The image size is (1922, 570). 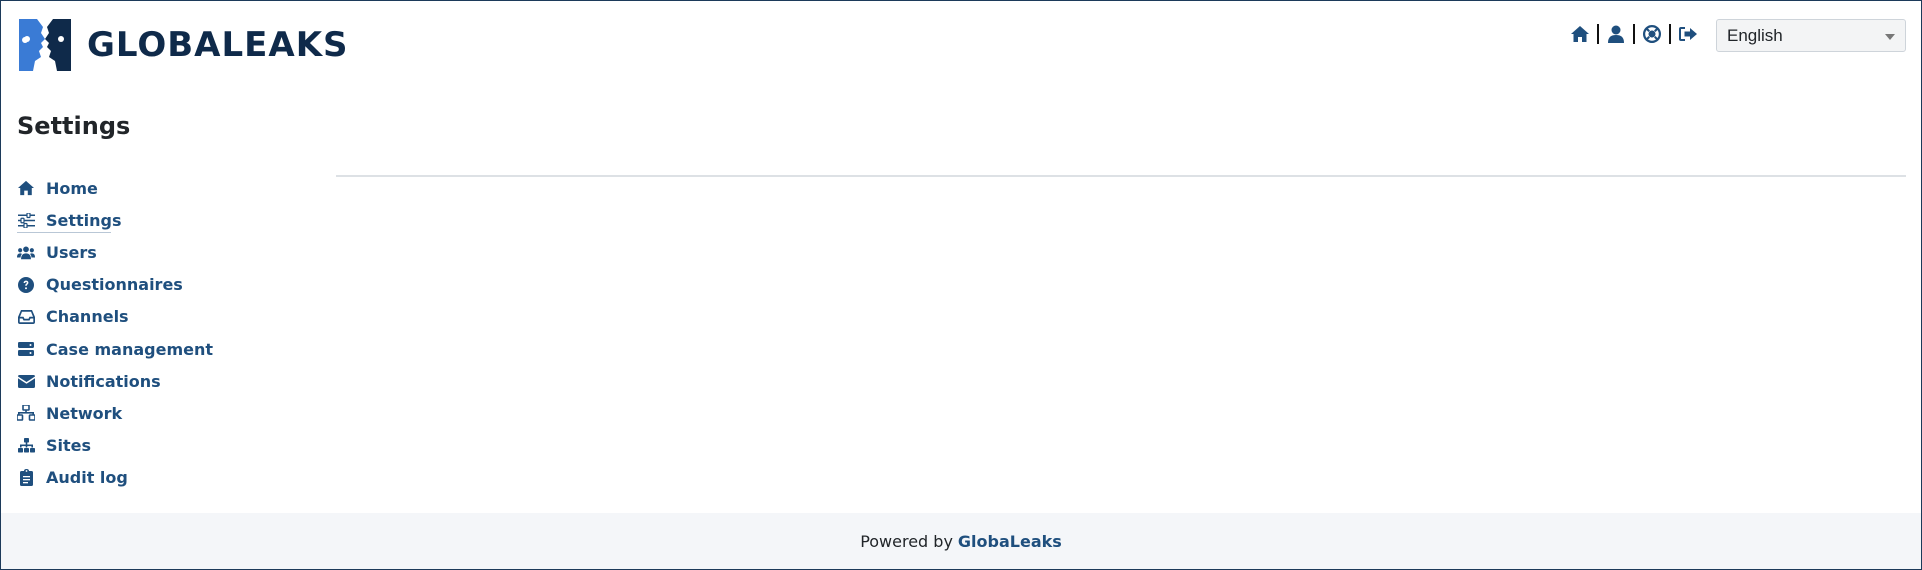 What do you see at coordinates (1616, 34) in the screenshot?
I see `user-icon` at bounding box center [1616, 34].